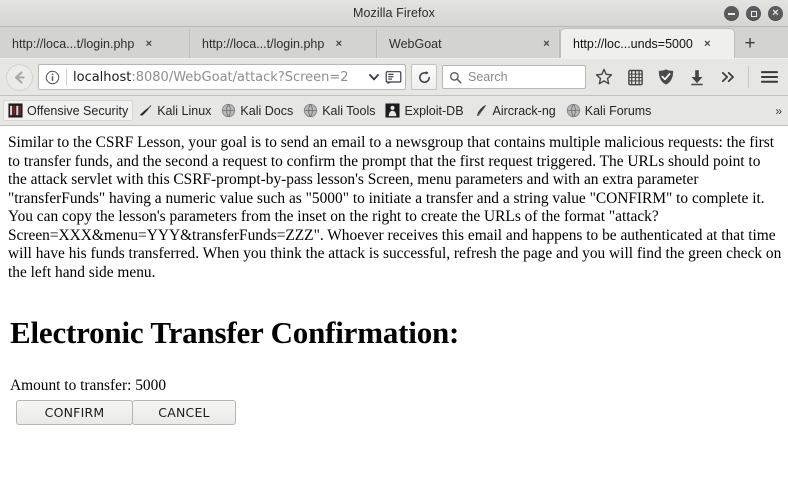 The image size is (788, 500). What do you see at coordinates (374, 77) in the screenshot?
I see `chevron-down-icon` at bounding box center [374, 77].